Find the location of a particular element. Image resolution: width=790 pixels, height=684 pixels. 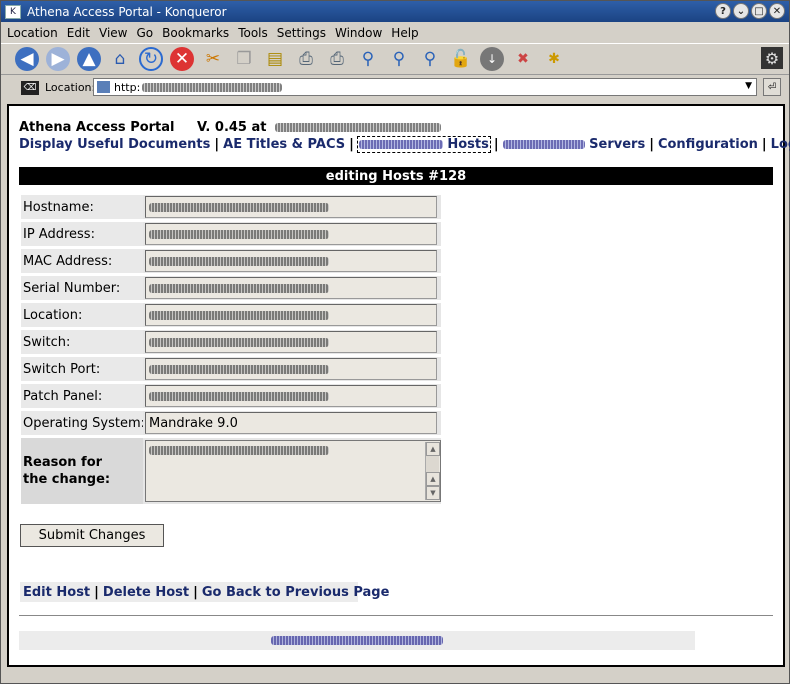

version: V. 0.45 at is located at coordinates (232, 127).